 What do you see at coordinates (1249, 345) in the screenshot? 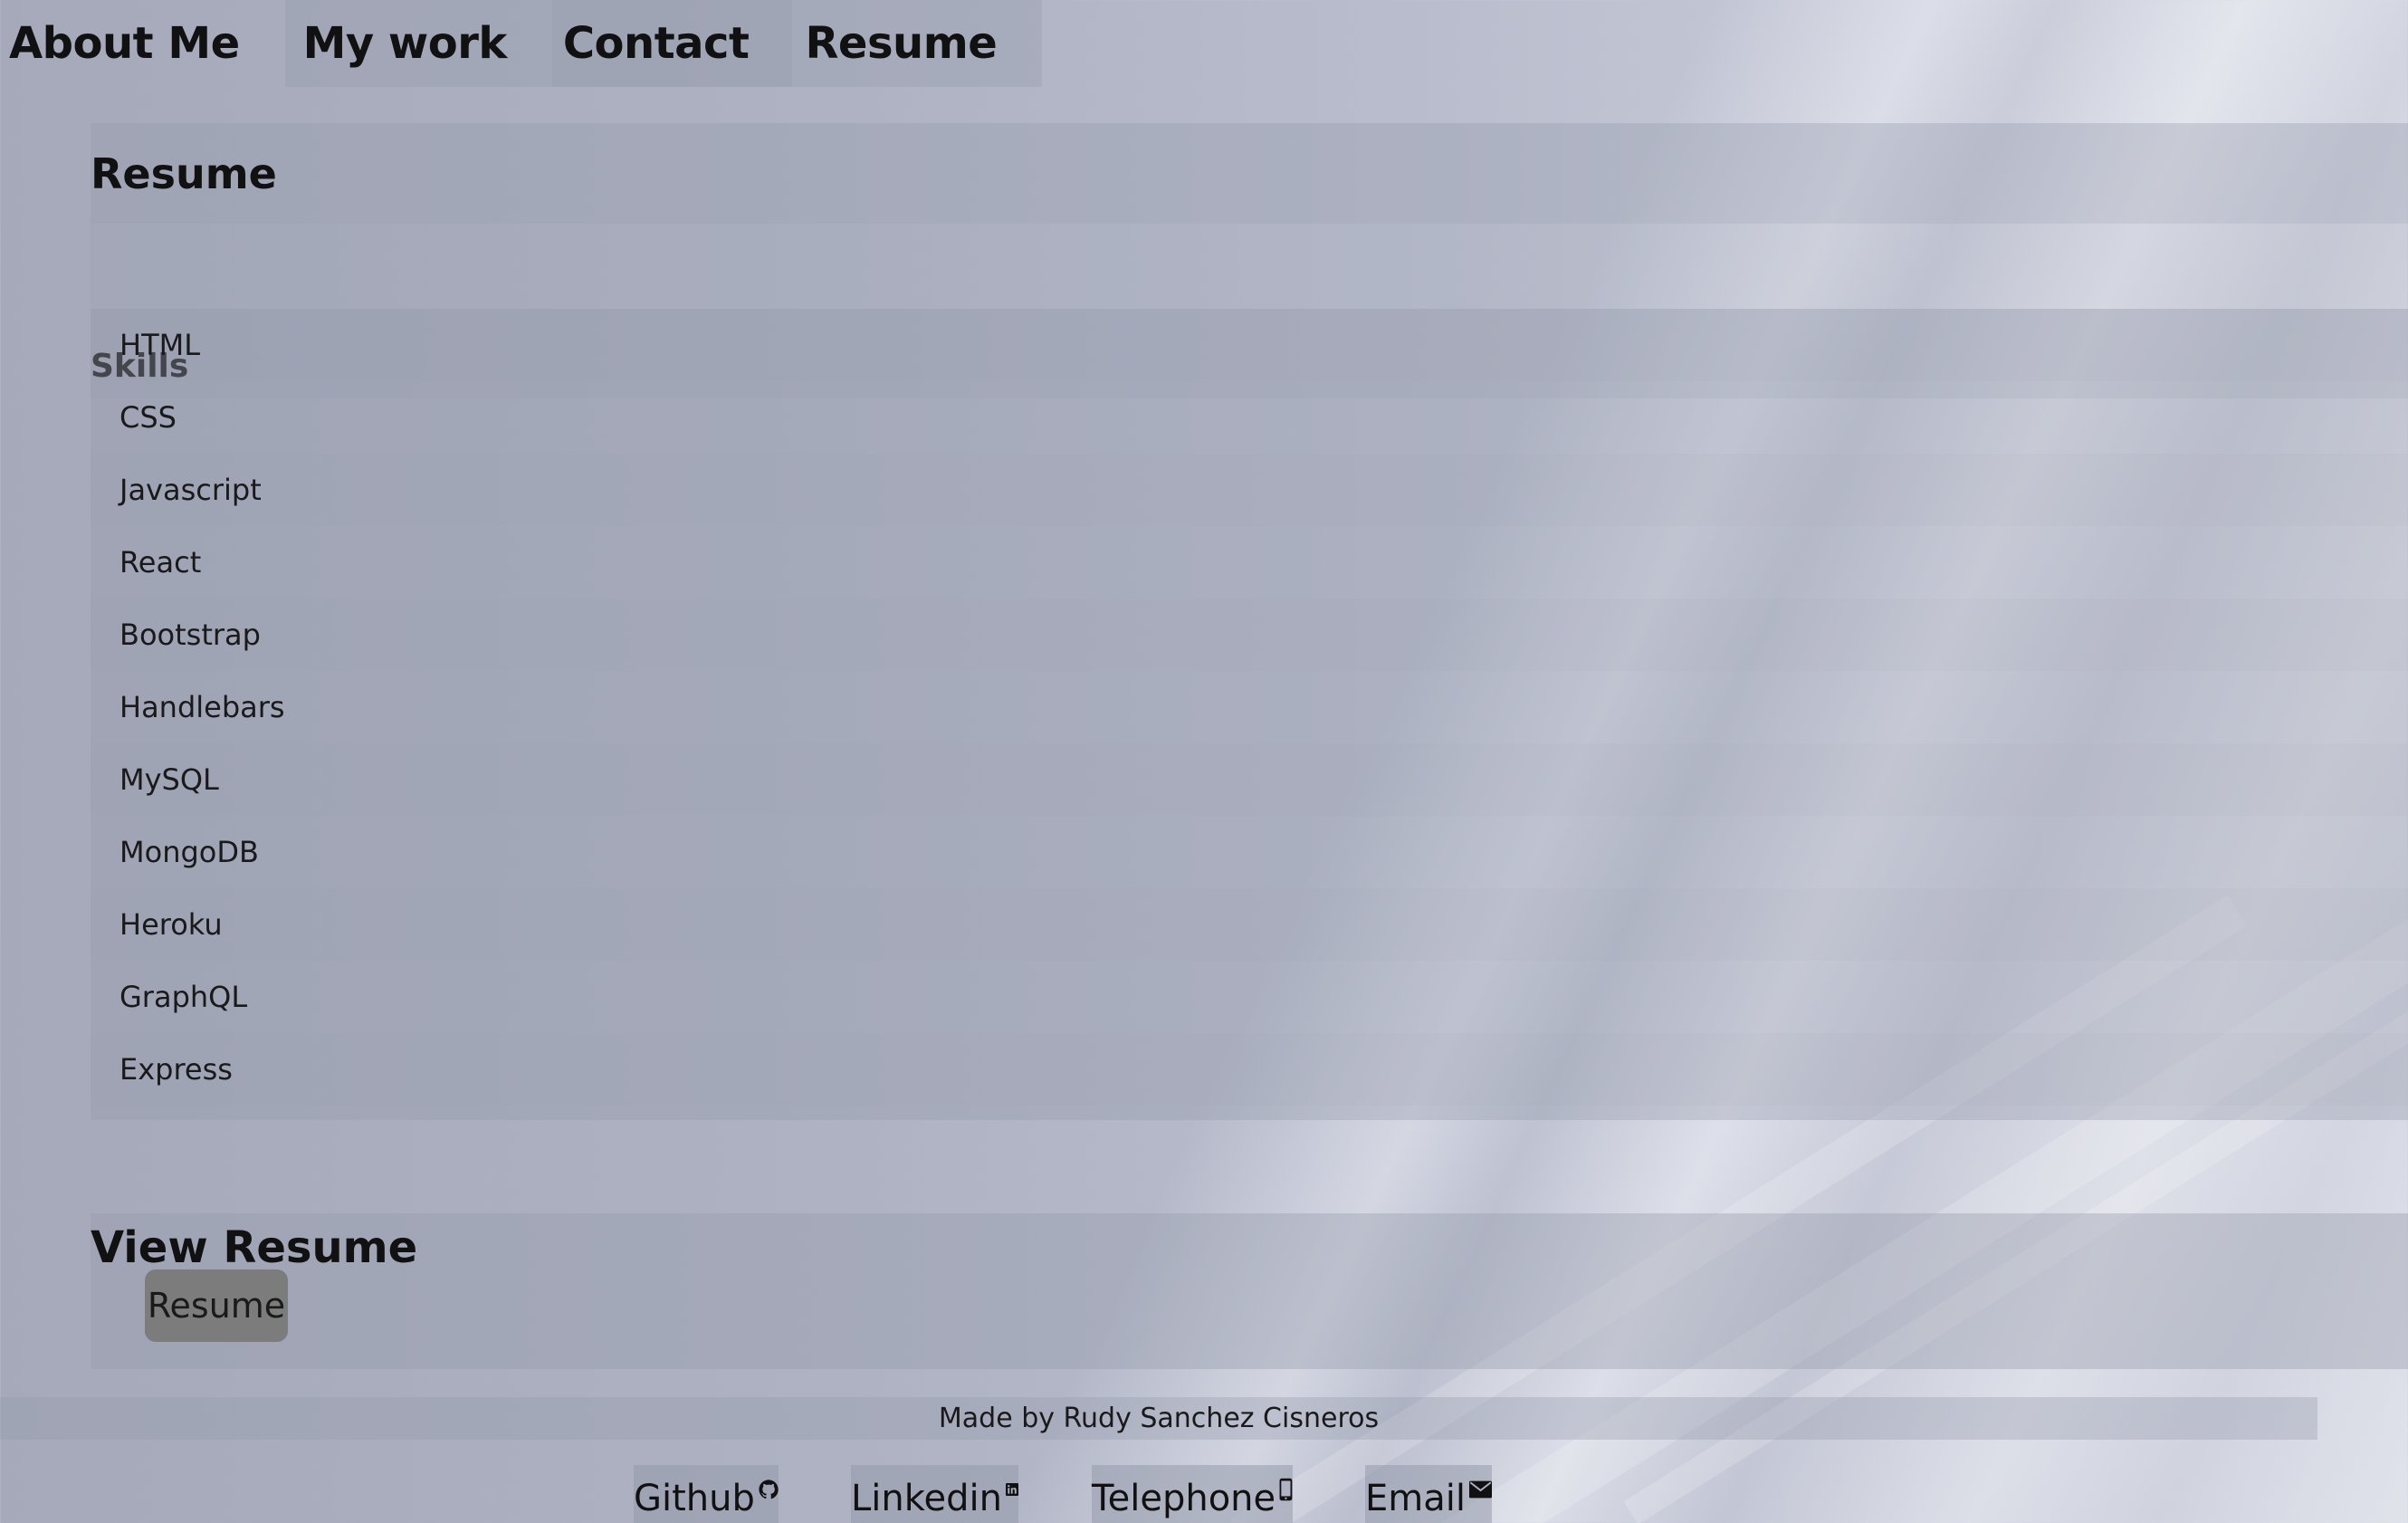
I see `skill-item: HTML` at bounding box center [1249, 345].